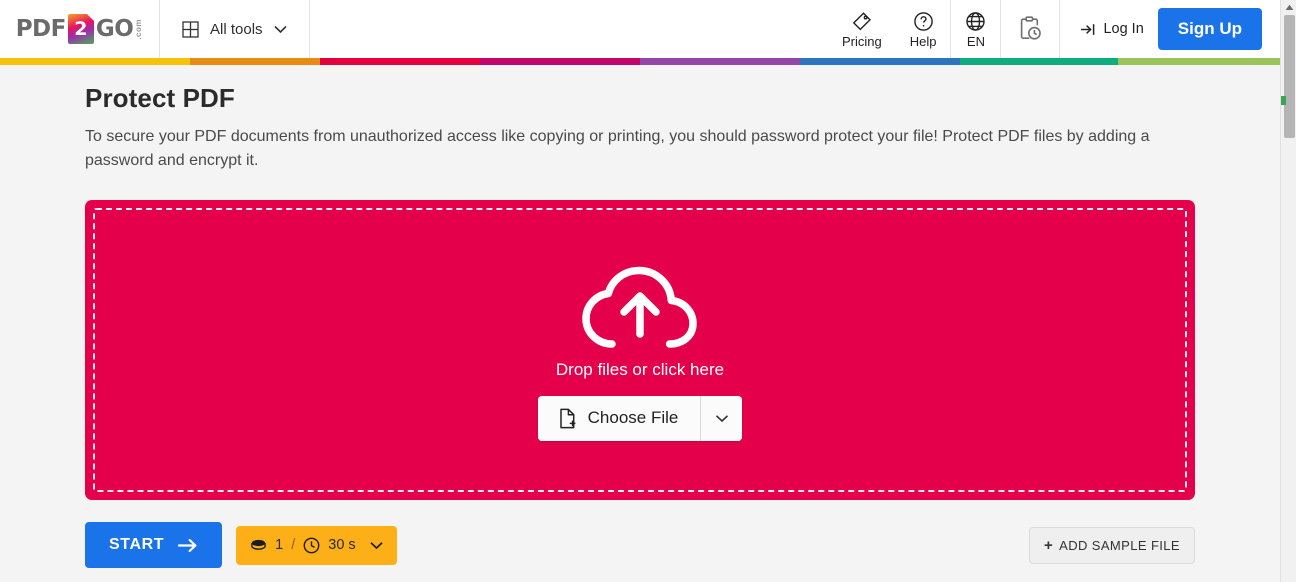 This screenshot has height=582, width=1296. What do you see at coordinates (640, 306) in the screenshot?
I see `cloud-upload-icon` at bounding box center [640, 306].